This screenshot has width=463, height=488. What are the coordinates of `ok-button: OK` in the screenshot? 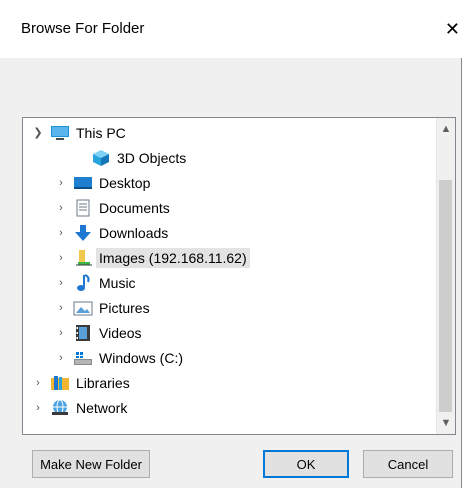 It's located at (306, 464).